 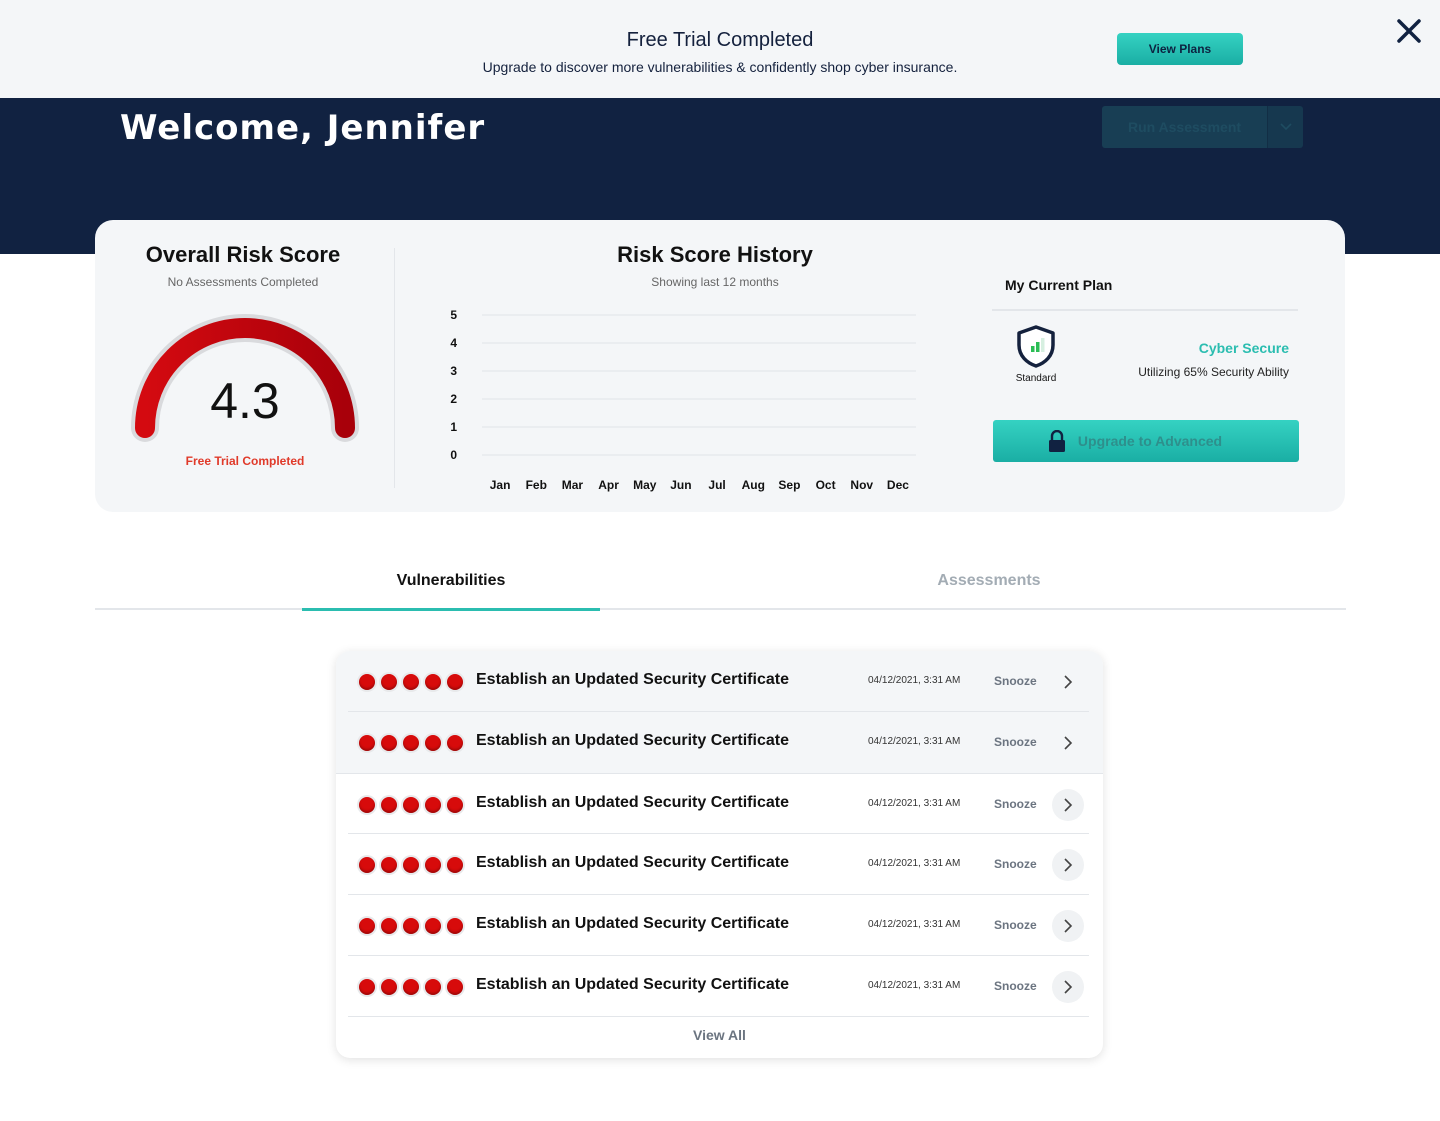 What do you see at coordinates (453, 399) in the screenshot?
I see `y-tick-label: 2` at bounding box center [453, 399].